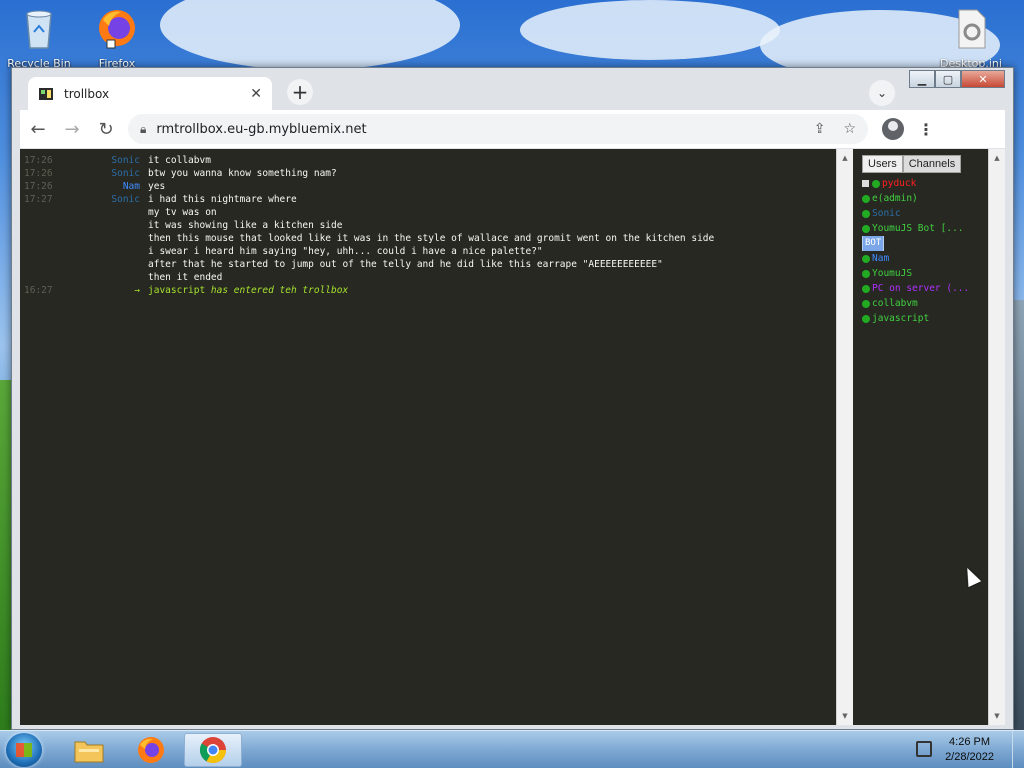 The height and width of the screenshot is (768, 1024). I want to click on clock-time: 4:26 PM, so click(970, 742).